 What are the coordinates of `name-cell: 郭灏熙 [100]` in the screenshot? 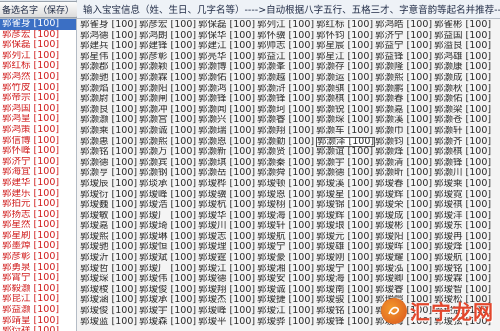 It's located at (404, 78).